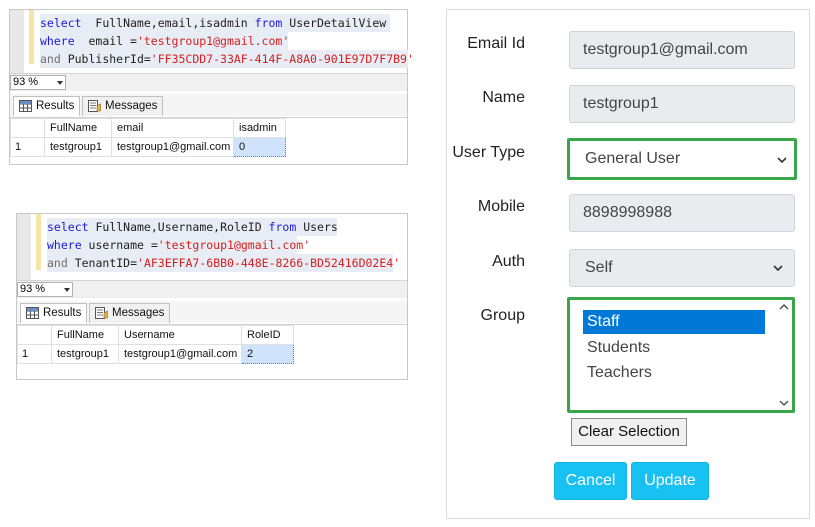 The height and width of the screenshot is (527, 815). I want to click on auth-value: Self, so click(599, 267).